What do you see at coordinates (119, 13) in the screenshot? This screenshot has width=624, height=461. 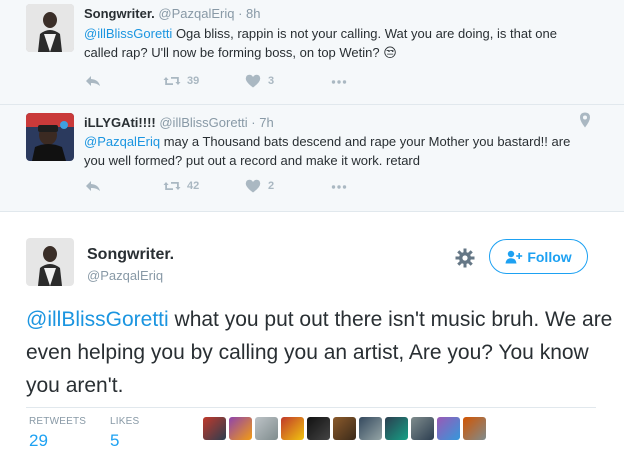 I see `author-name: Songwriter.` at bounding box center [119, 13].